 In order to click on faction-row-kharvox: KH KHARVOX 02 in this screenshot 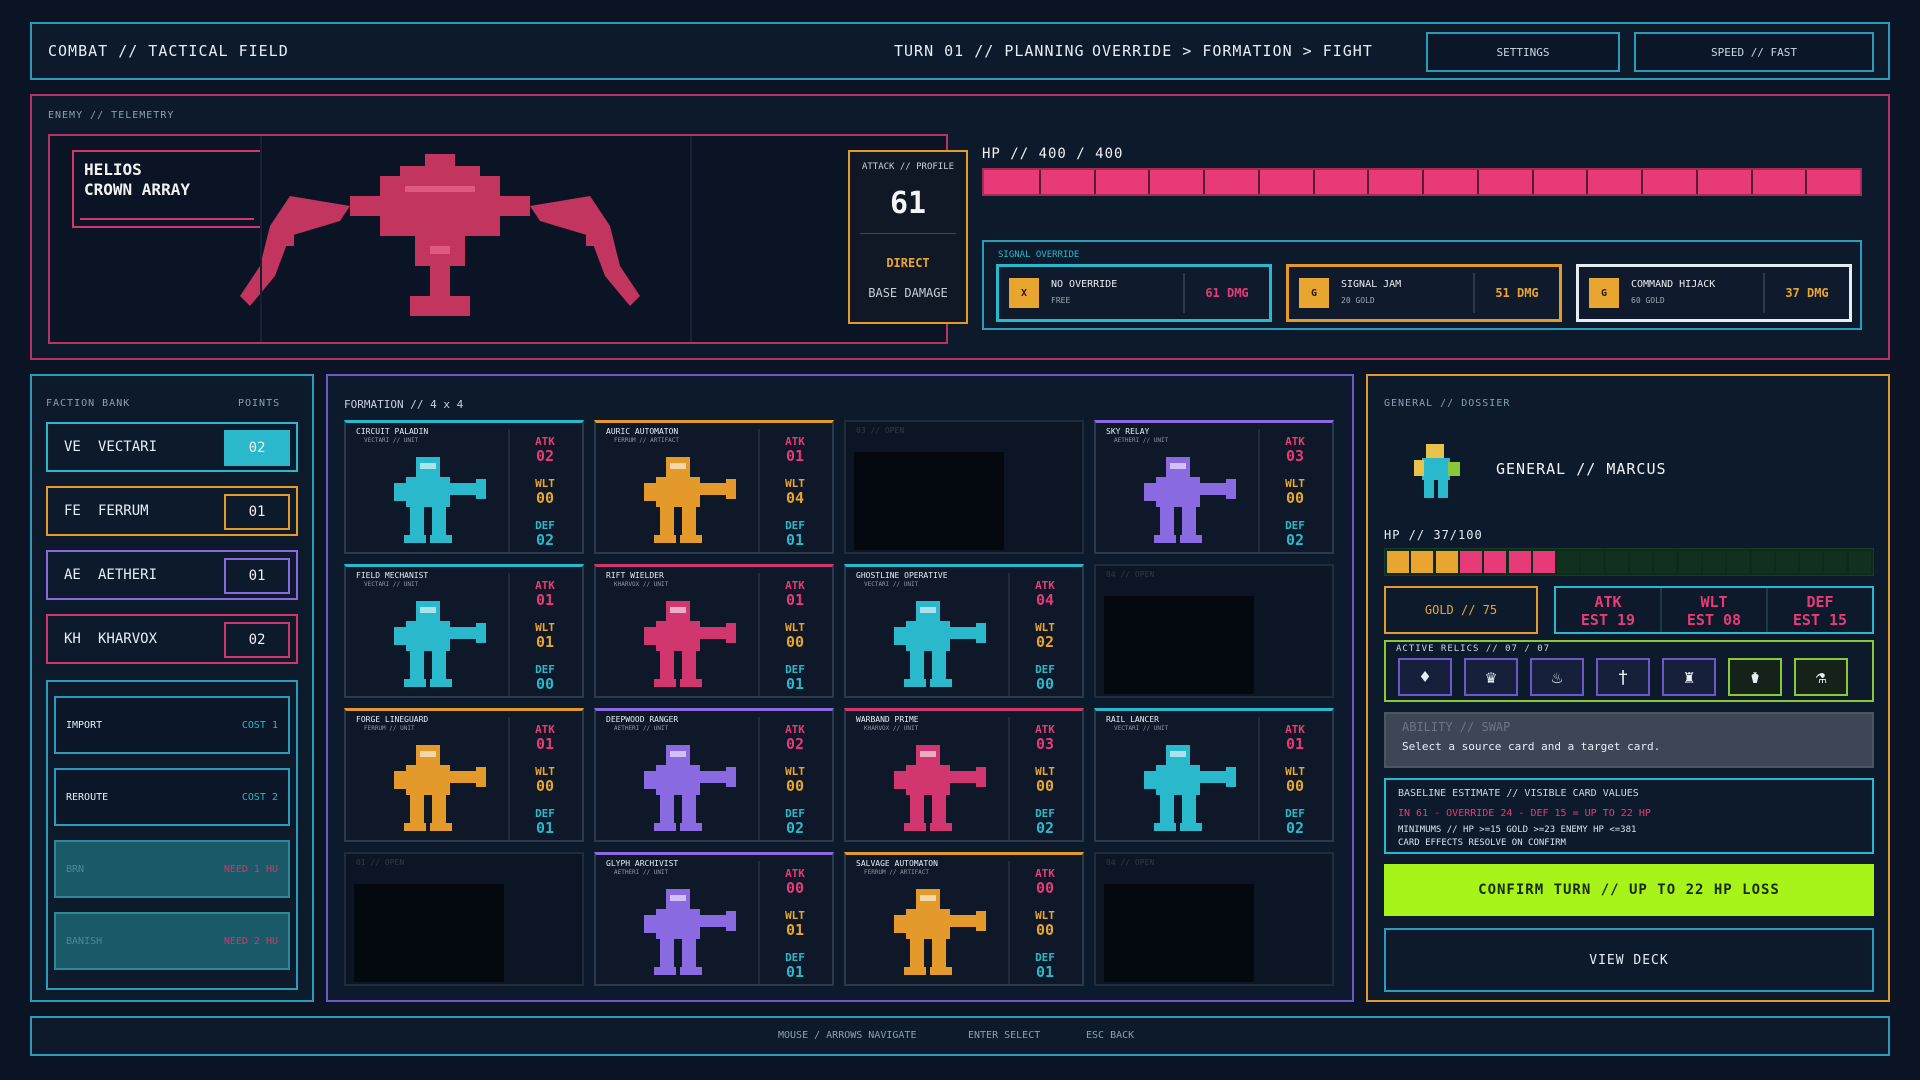, I will do `click(172, 639)`.